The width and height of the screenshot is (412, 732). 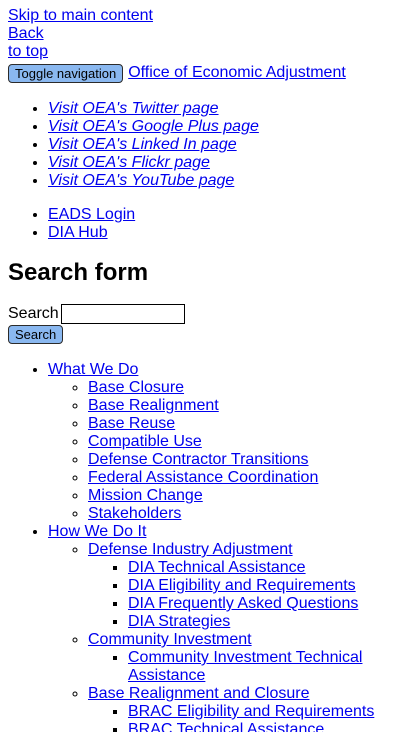 What do you see at coordinates (217, 567) in the screenshot?
I see `dia-technical-assistance-link: DIA Technical Assistance` at bounding box center [217, 567].